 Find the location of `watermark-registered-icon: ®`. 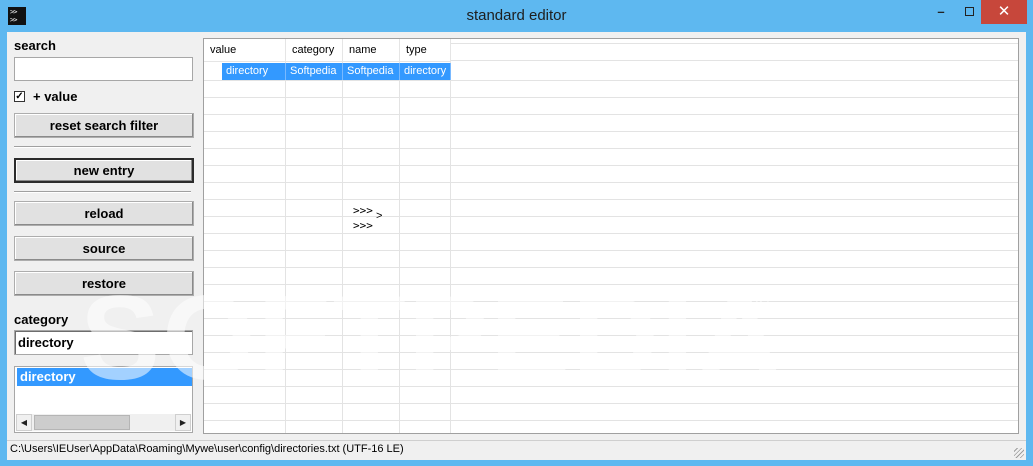

watermark-registered-icon: ® is located at coordinates (760, 300).